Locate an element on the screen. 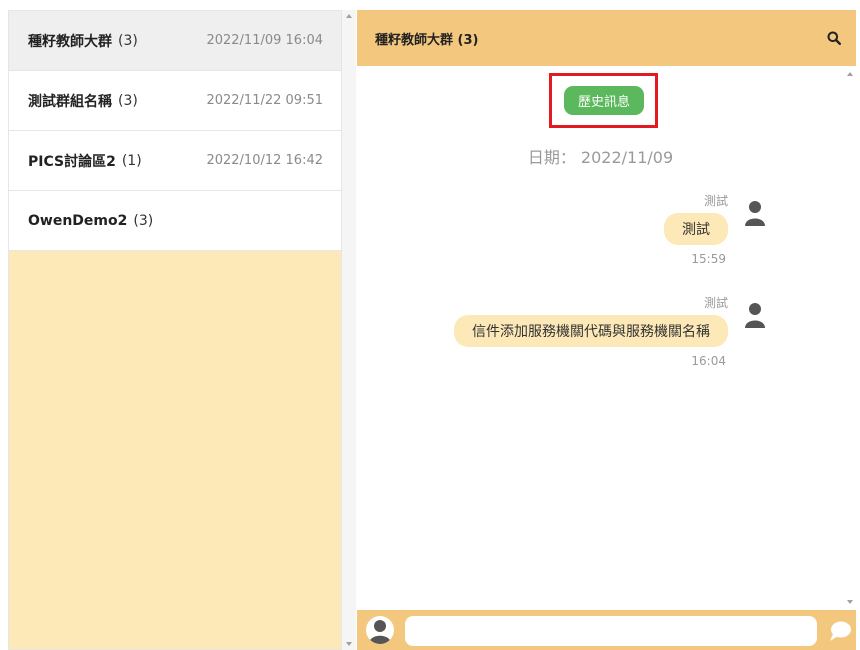 The image size is (860, 650). chat-bubble-send-icon is located at coordinates (840, 631).